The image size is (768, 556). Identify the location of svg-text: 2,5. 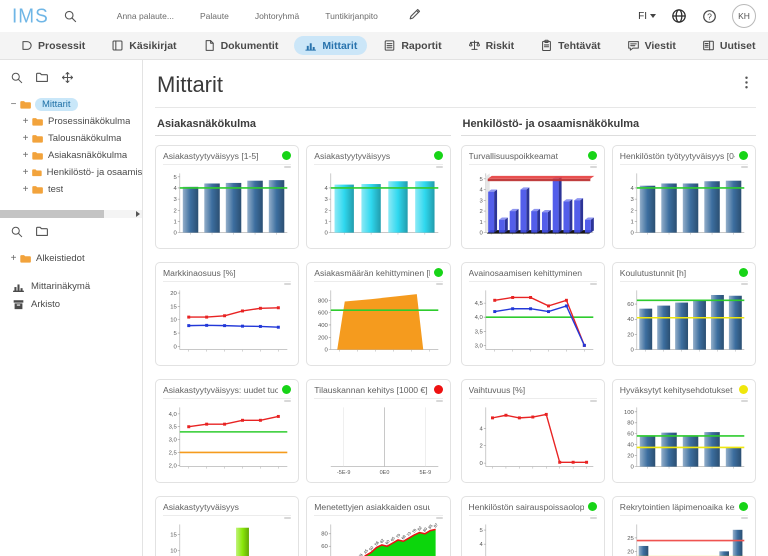
(173, 453).